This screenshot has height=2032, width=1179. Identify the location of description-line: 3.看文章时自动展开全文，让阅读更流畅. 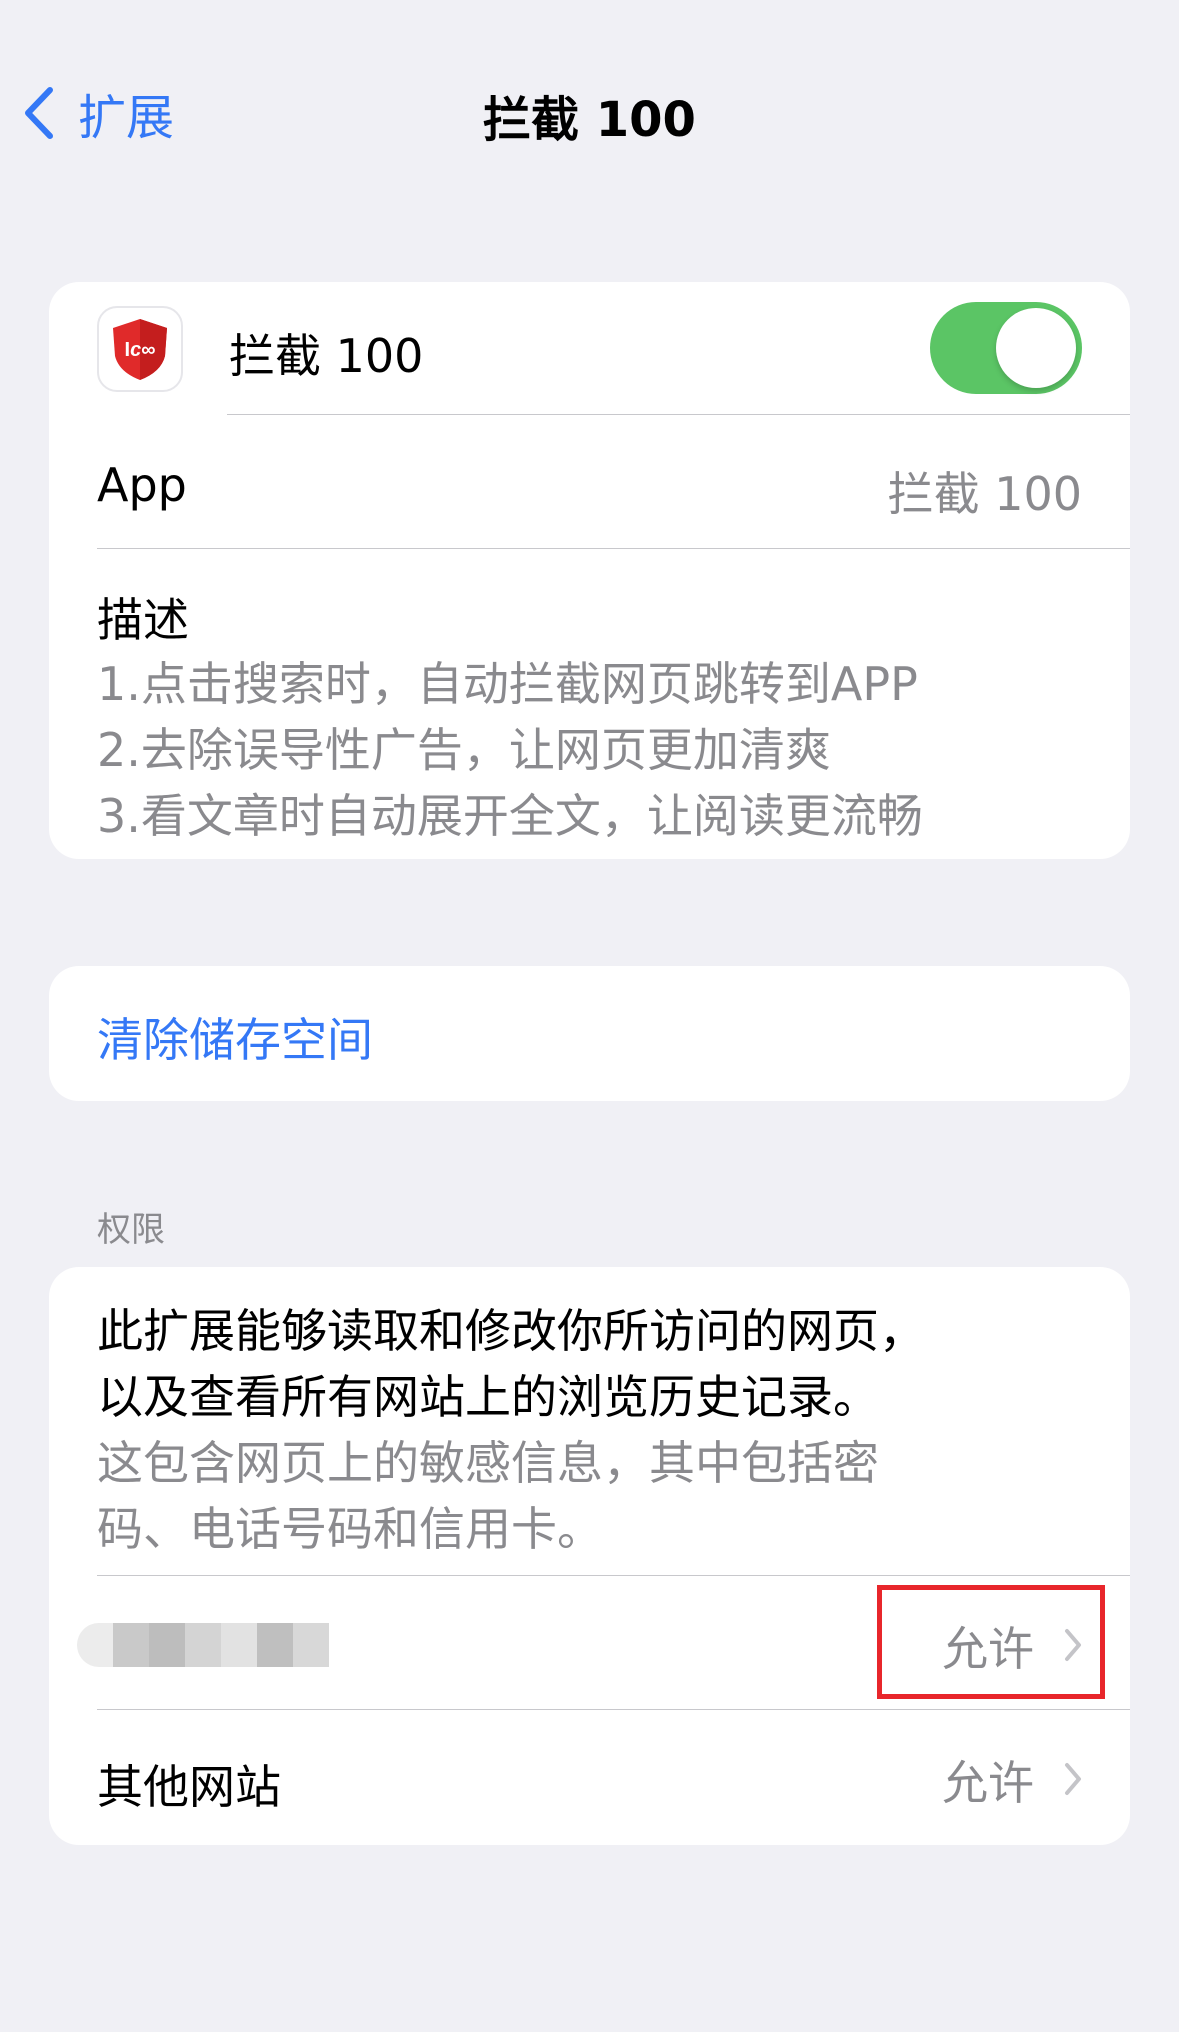
(510, 816).